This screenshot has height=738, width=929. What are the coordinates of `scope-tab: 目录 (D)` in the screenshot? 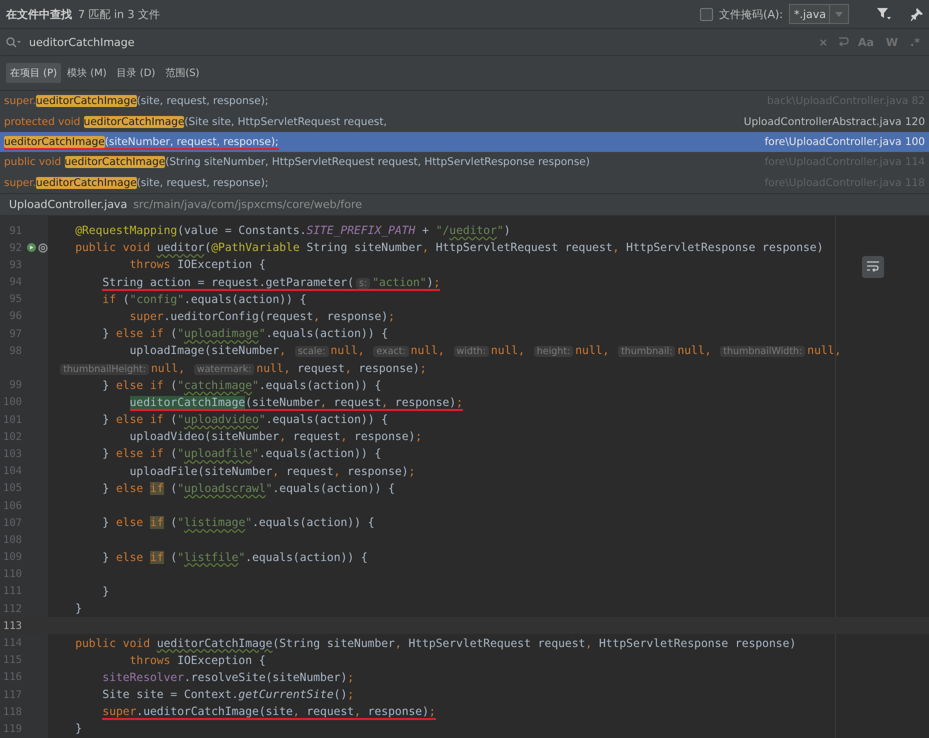 It's located at (136, 73).